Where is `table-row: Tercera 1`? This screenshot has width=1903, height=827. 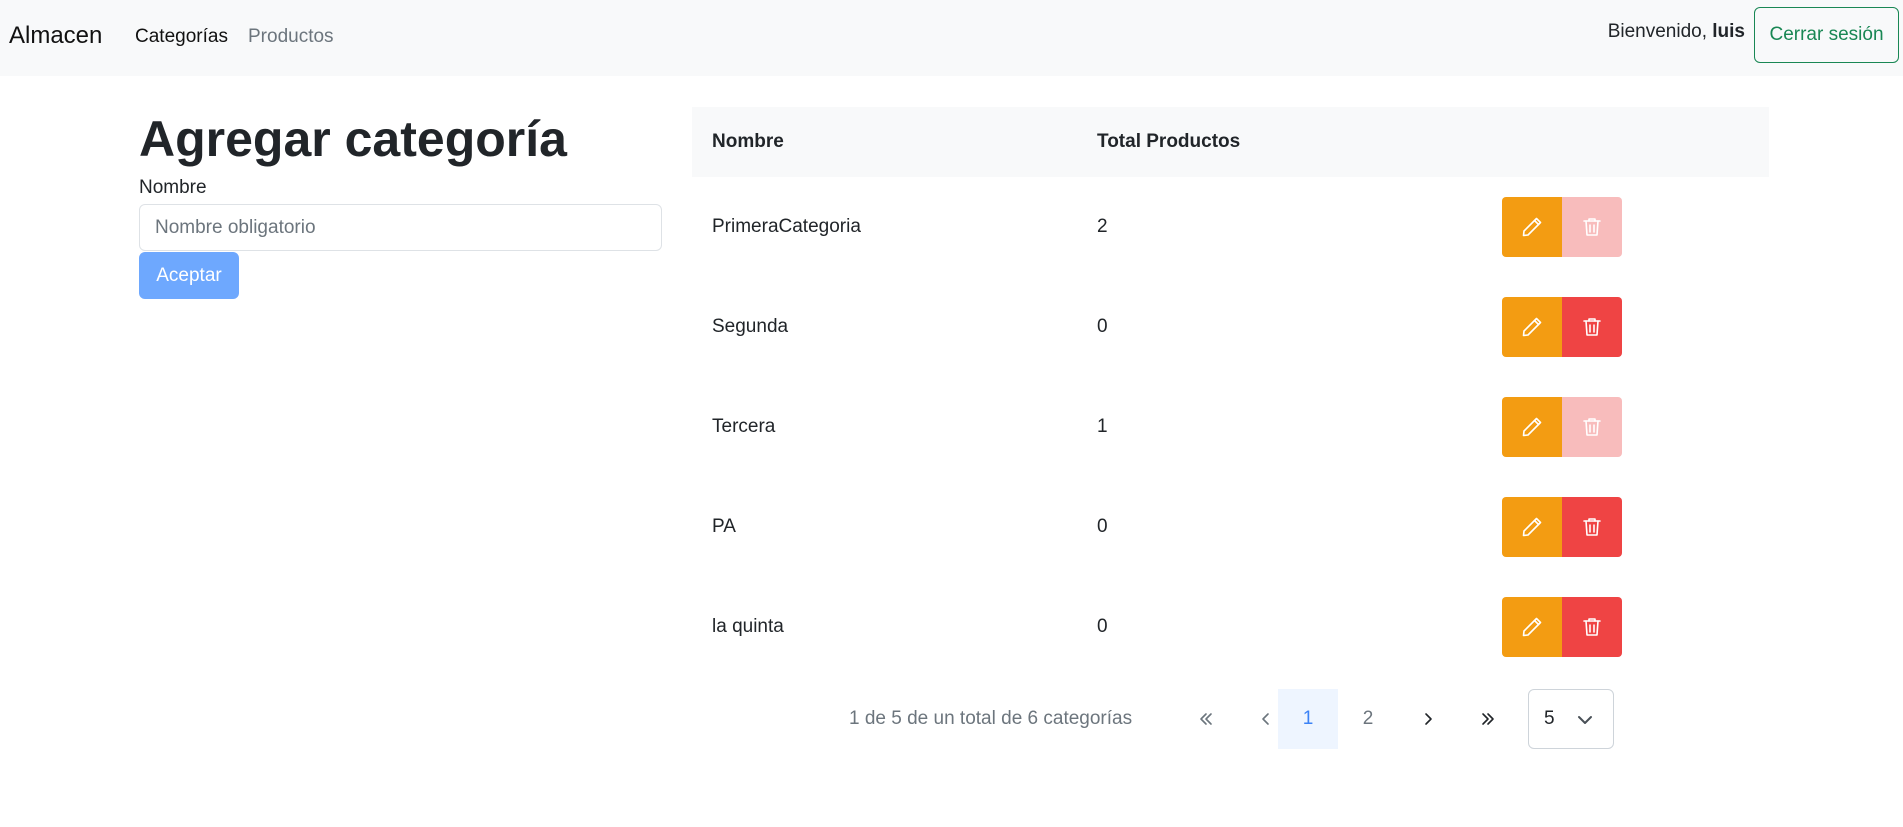
table-row: Tercera 1 is located at coordinates (1230, 427).